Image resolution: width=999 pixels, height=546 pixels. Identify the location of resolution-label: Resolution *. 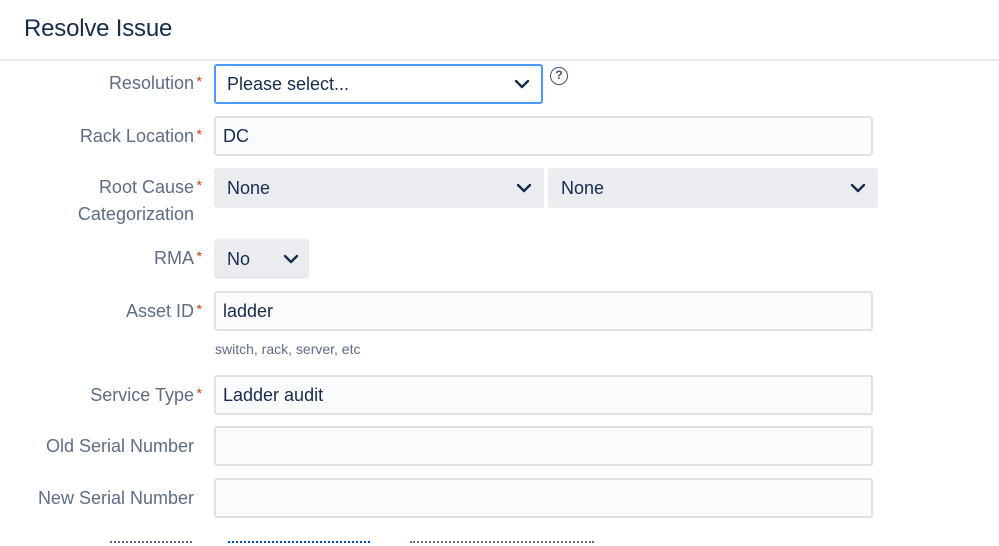
(155, 83).